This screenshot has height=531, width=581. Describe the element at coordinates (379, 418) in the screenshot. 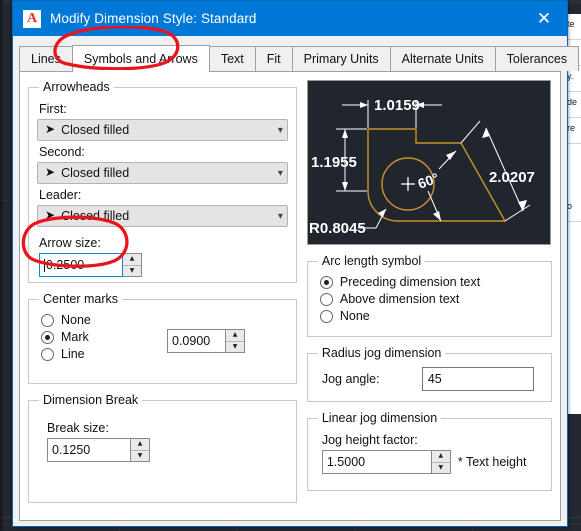

I see `linear-jog-group-label: Linear jog dimension` at that location.